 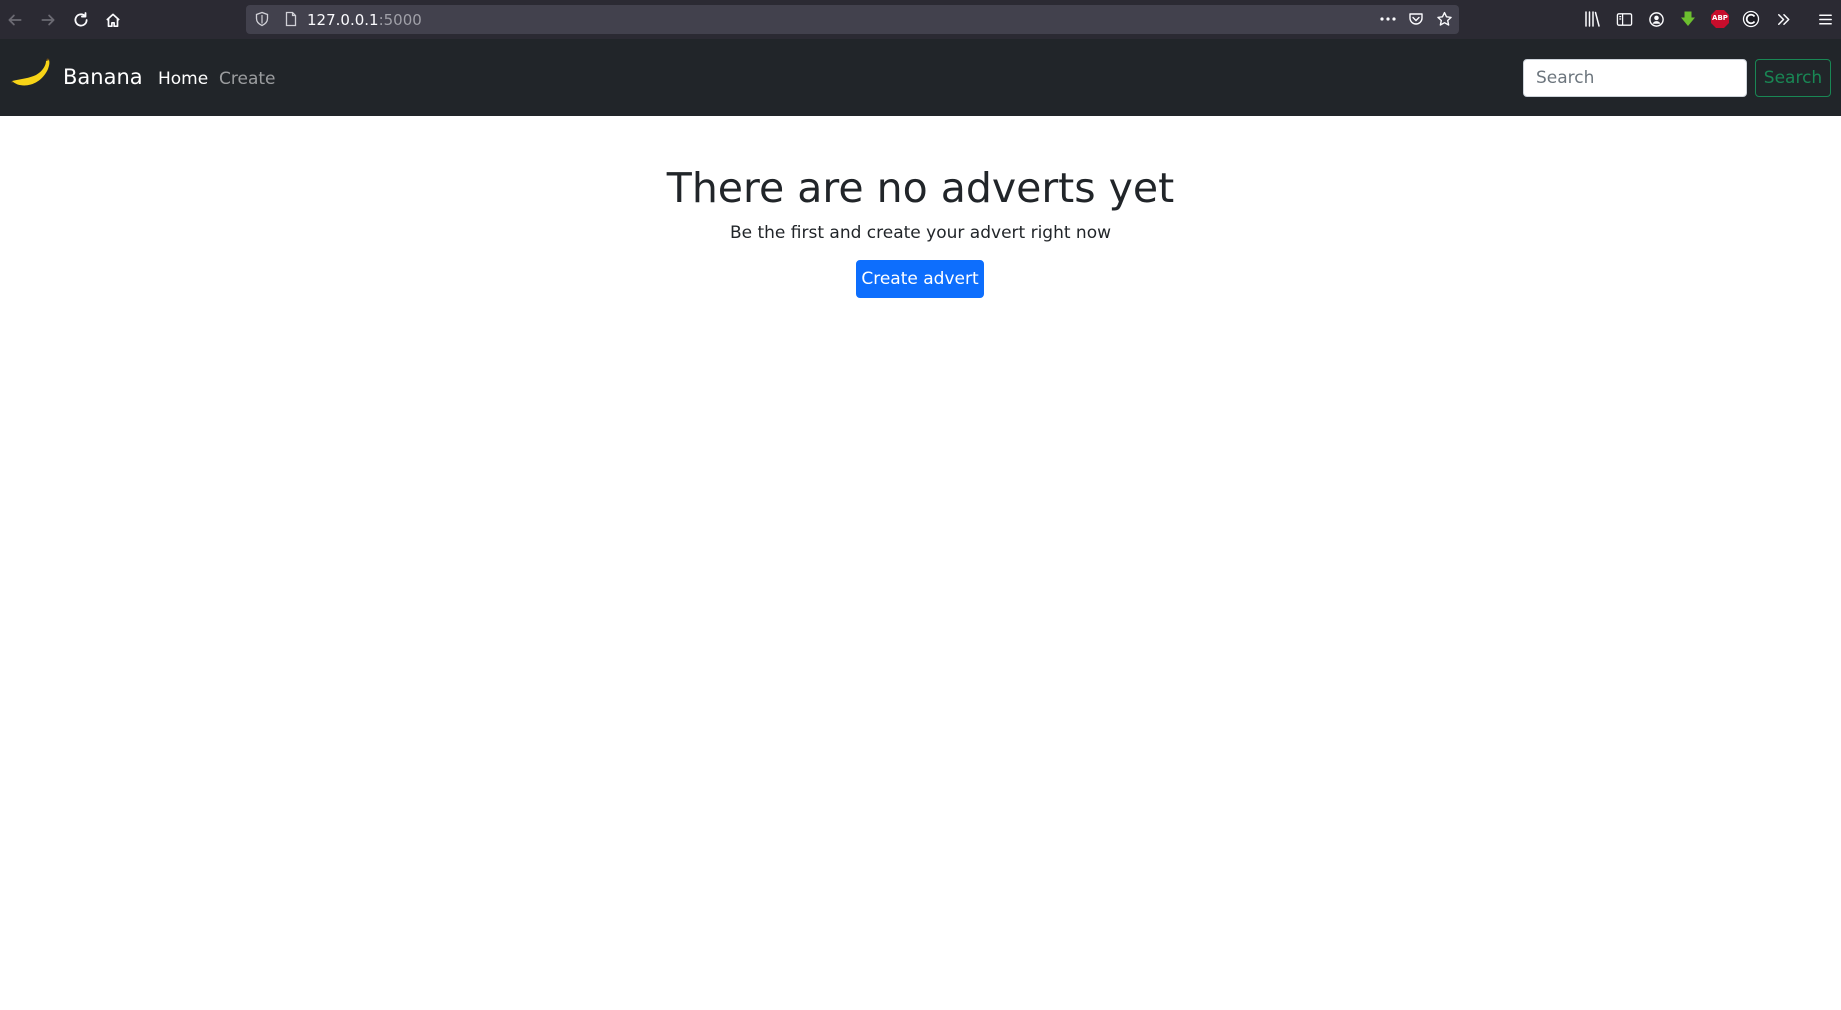 What do you see at coordinates (343, 20) in the screenshot?
I see `url-host: 127.0.0.1` at bounding box center [343, 20].